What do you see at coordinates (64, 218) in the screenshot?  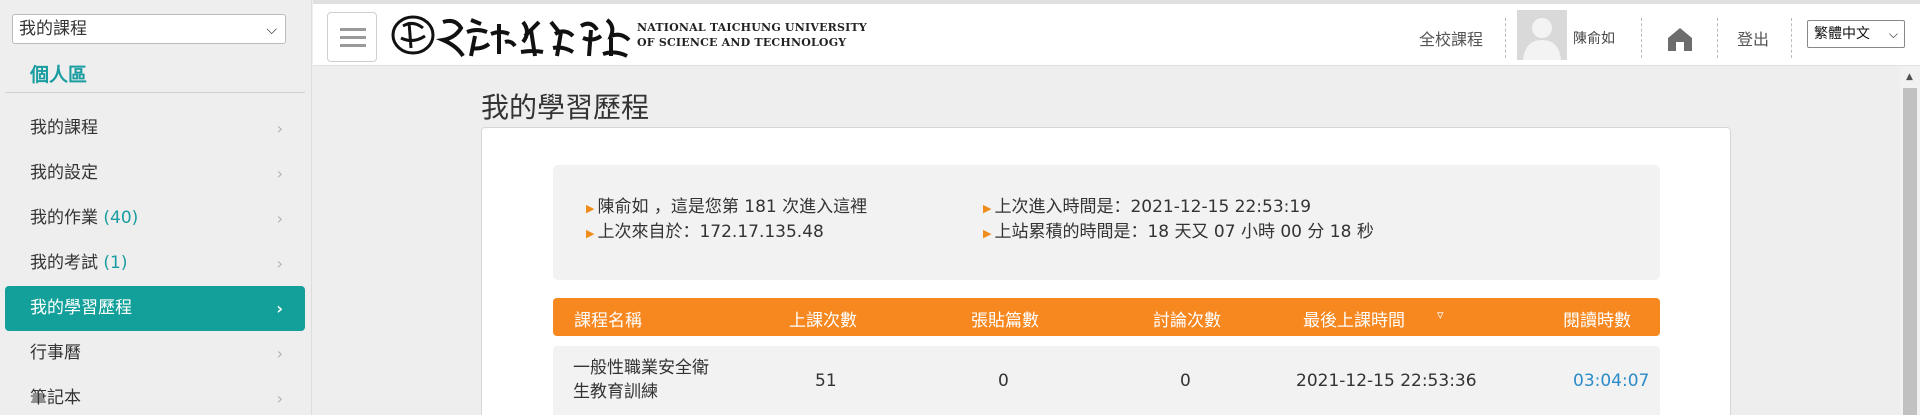 I see `sidebar-item-label: 我的作業` at bounding box center [64, 218].